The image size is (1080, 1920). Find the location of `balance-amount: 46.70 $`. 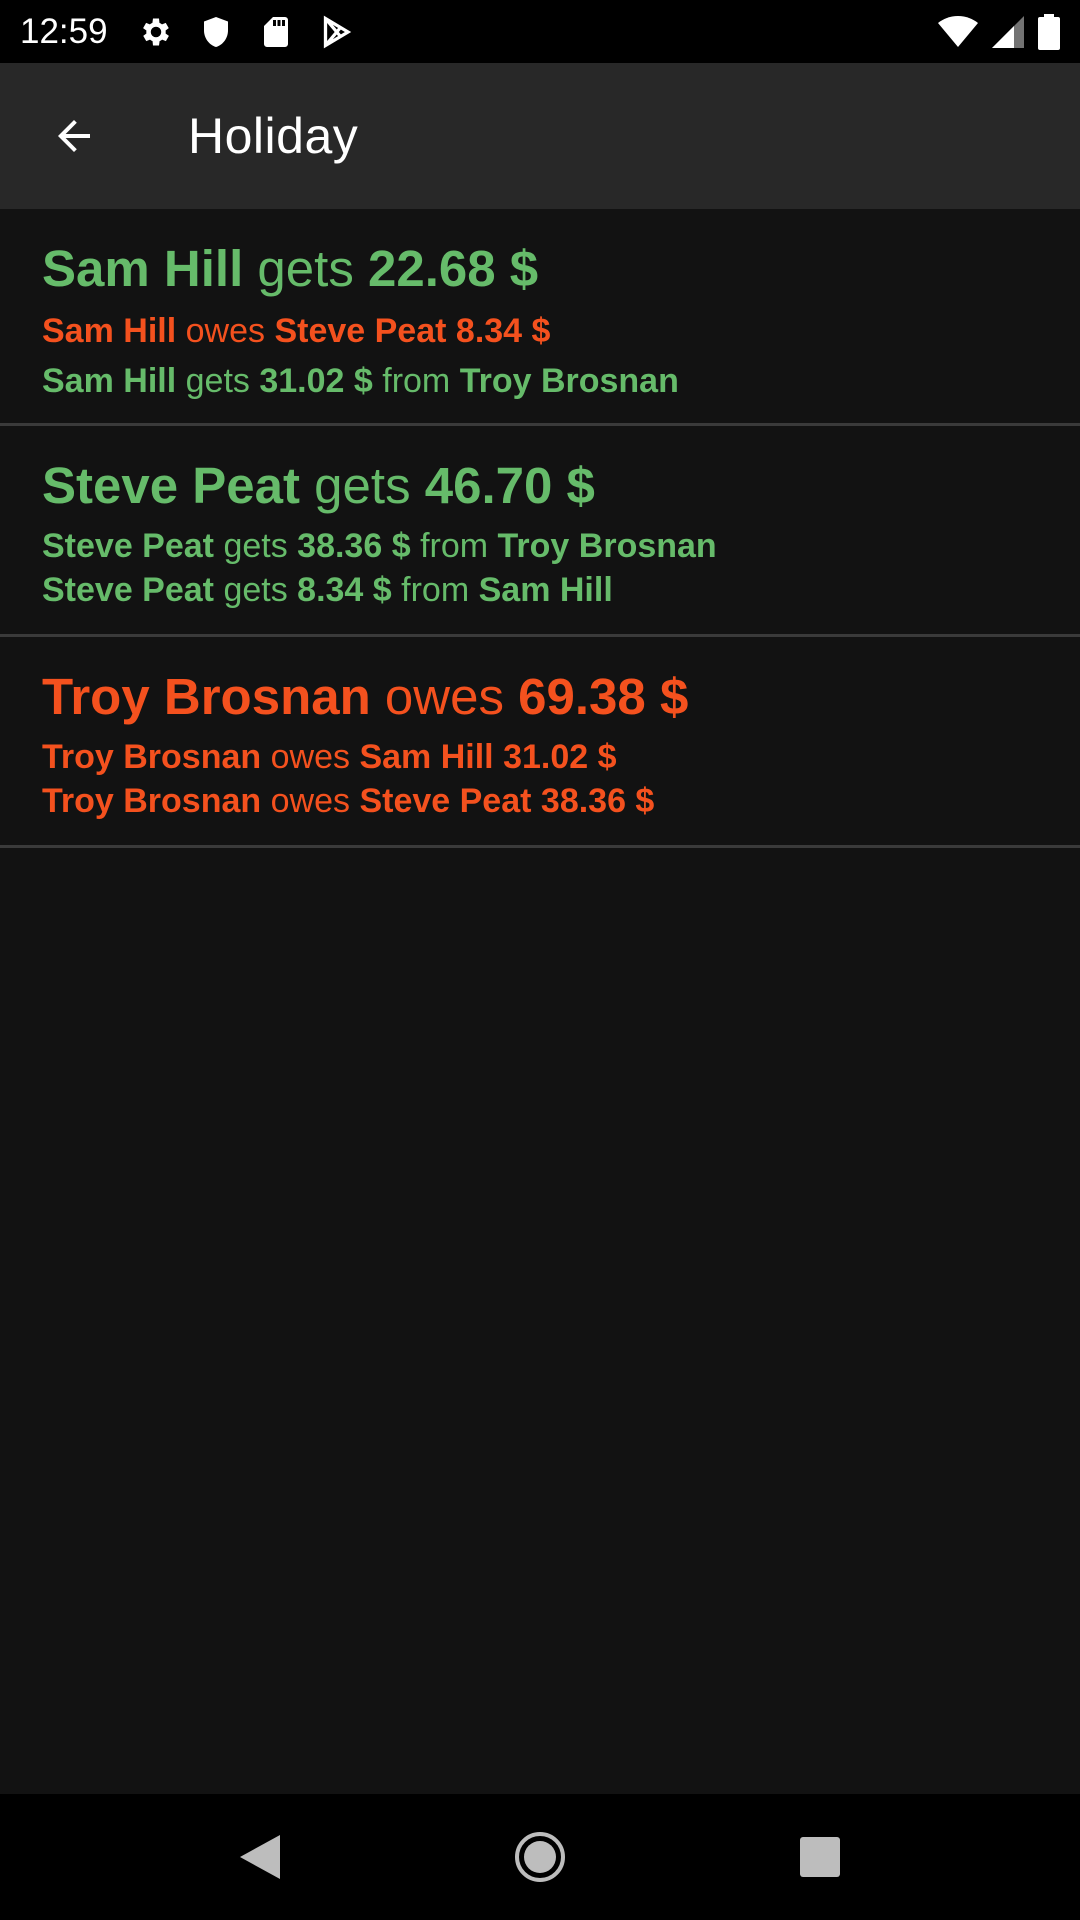

balance-amount: 46.70 $ is located at coordinates (509, 485).